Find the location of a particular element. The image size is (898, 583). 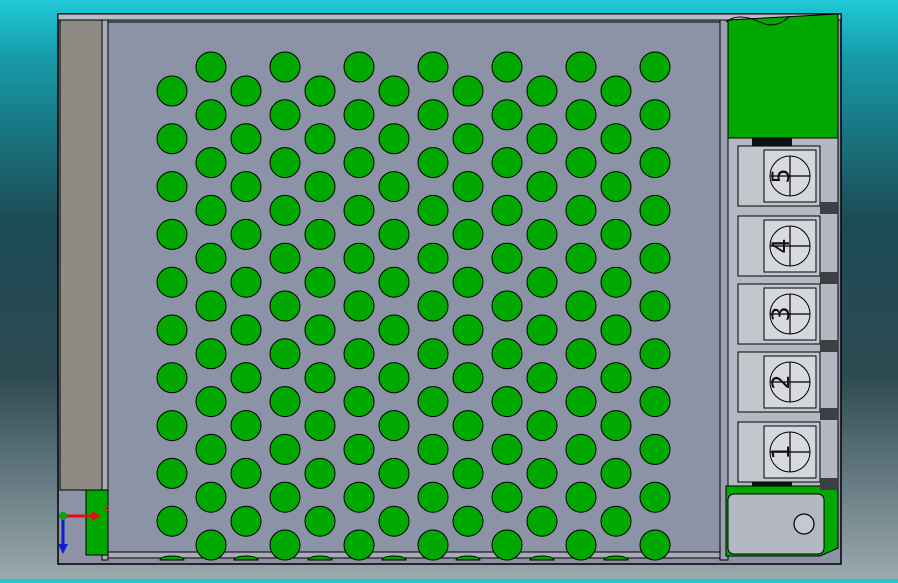

terminal-label: 1 is located at coordinates (781, 451).